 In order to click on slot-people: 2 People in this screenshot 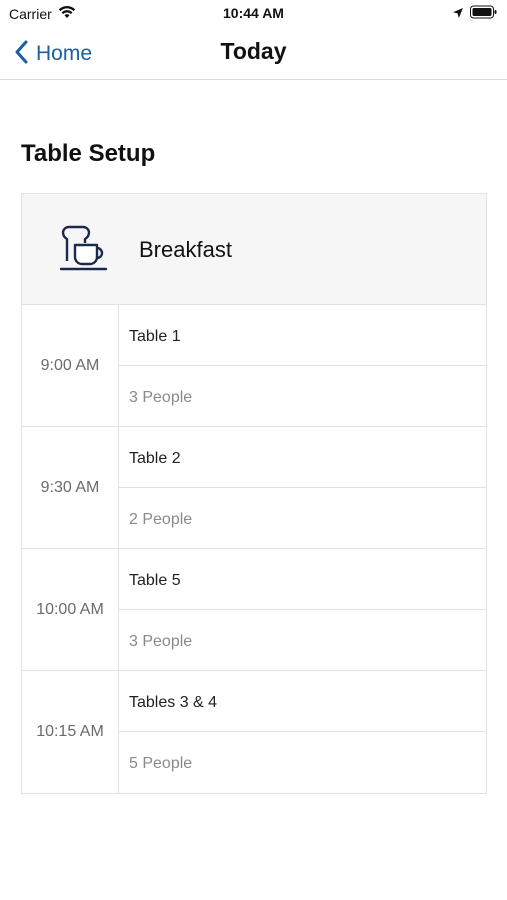, I will do `click(161, 519)`.